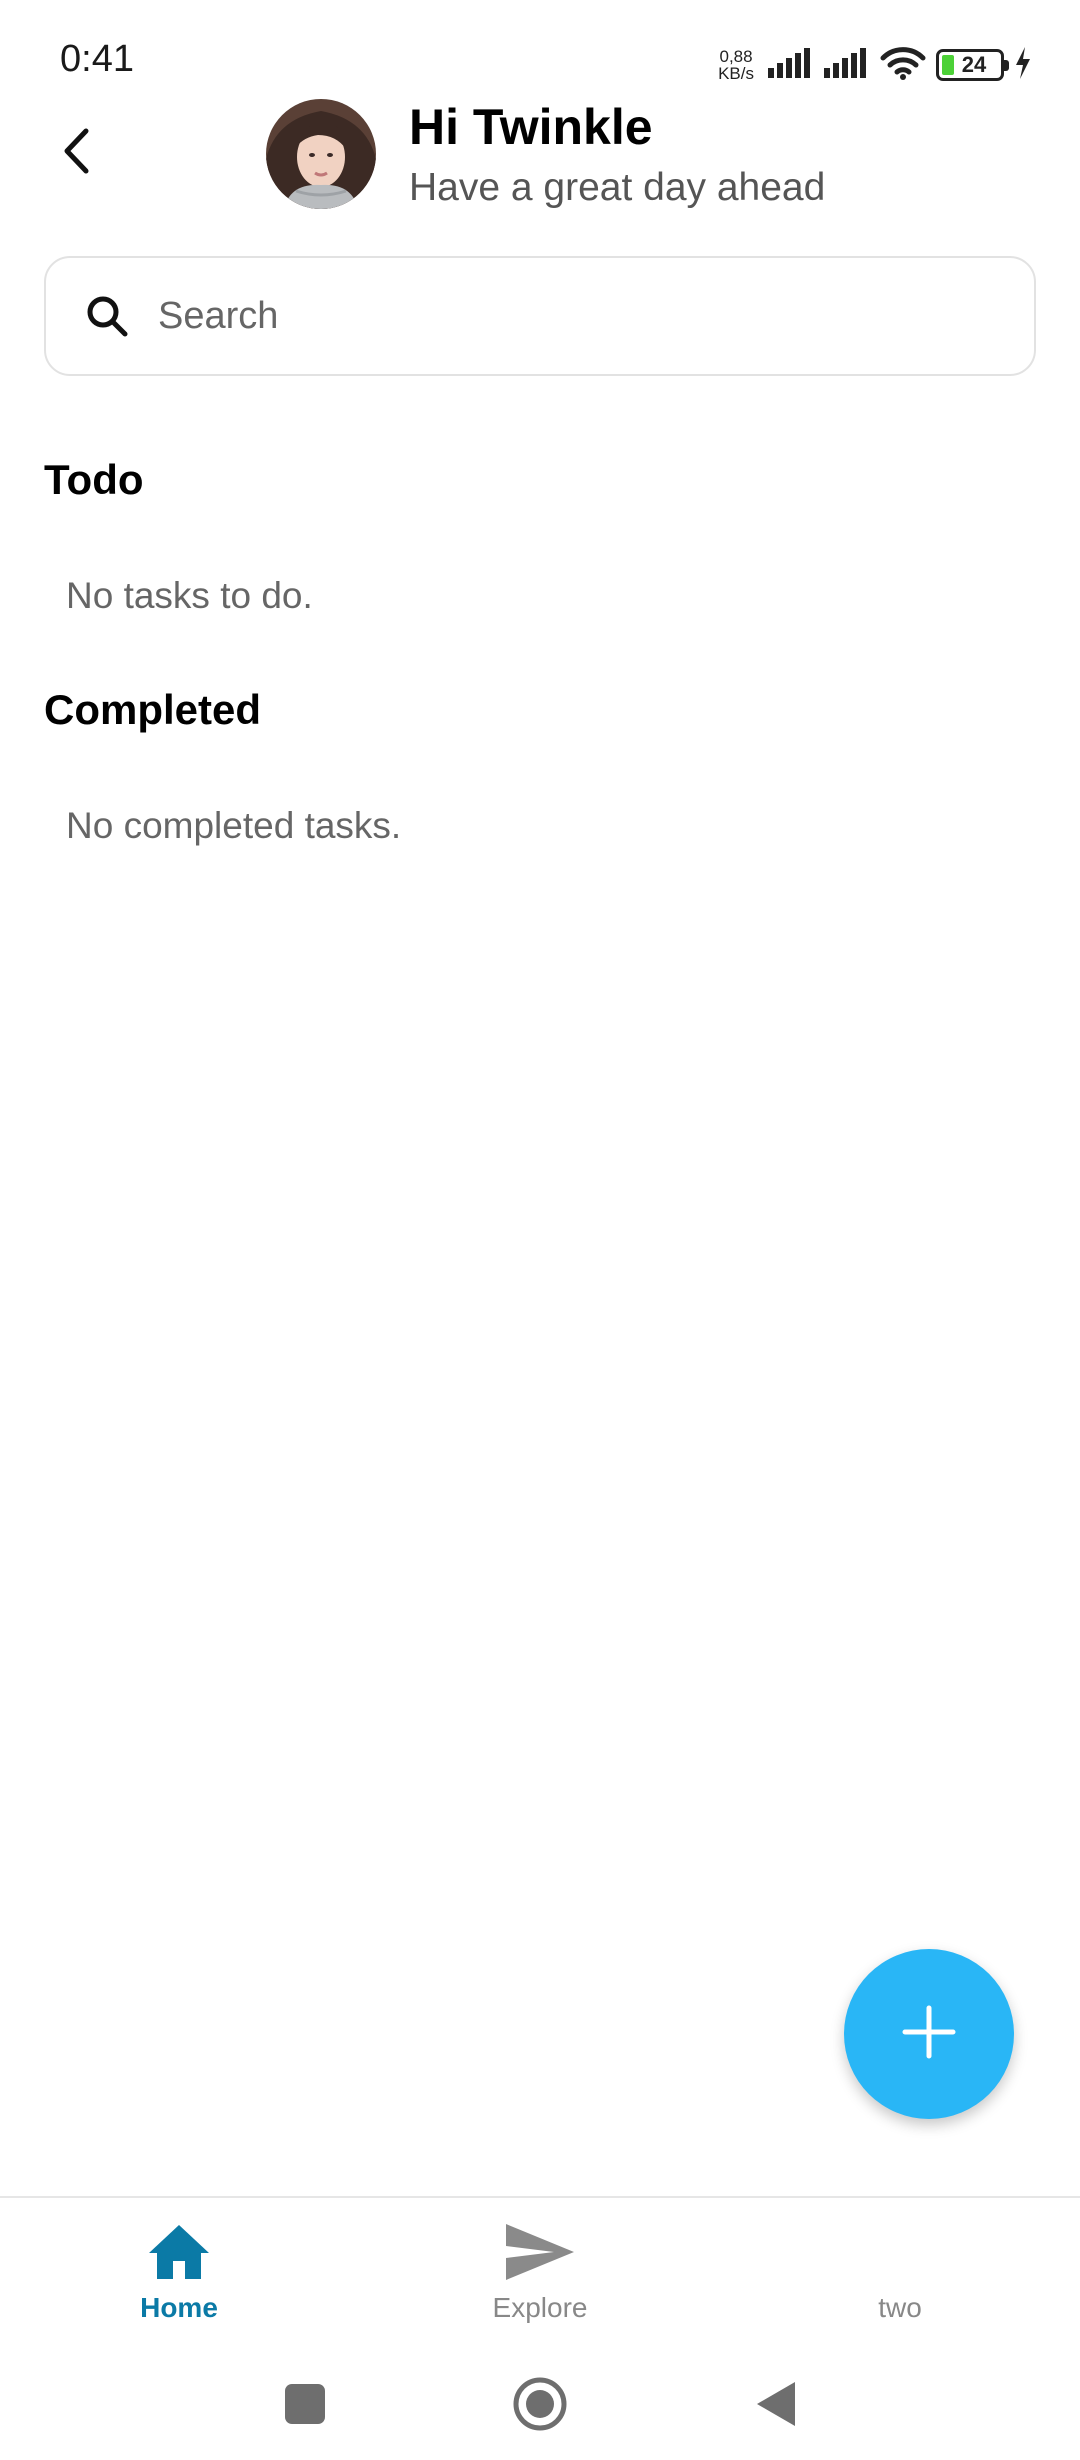 The height and width of the screenshot is (2460, 1080). What do you see at coordinates (736, 73) in the screenshot?
I see `network-speed-unit: KB/s` at bounding box center [736, 73].